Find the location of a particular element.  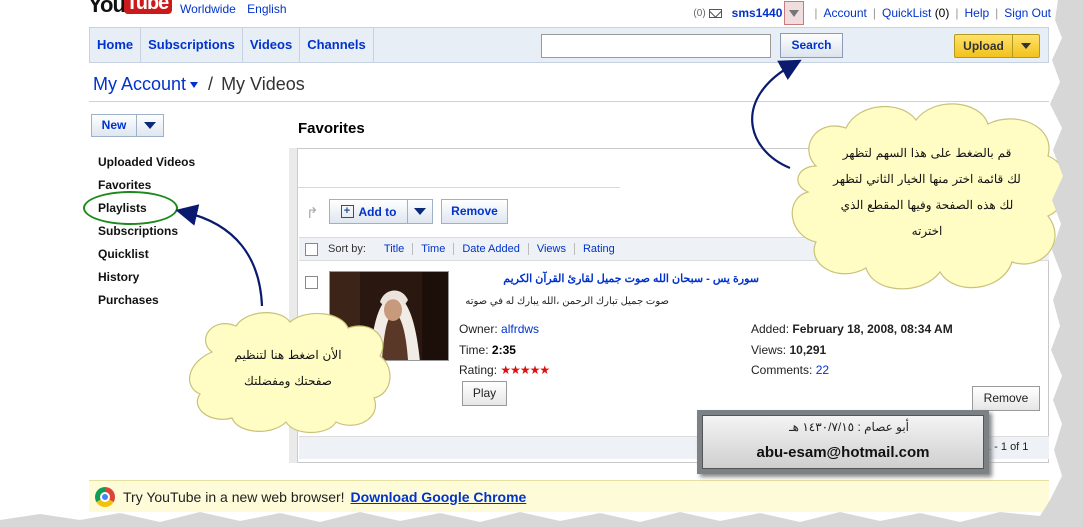

pagination-text: 1 - 1 of 1 is located at coordinates (1007, 447).